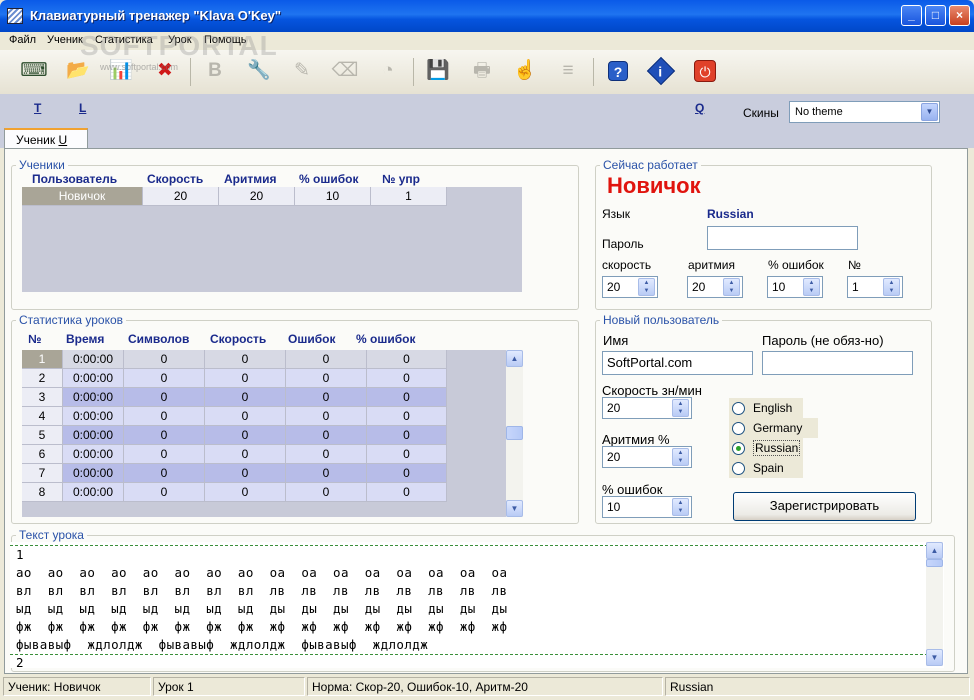  I want to click on new-password-input, so click(837, 363).